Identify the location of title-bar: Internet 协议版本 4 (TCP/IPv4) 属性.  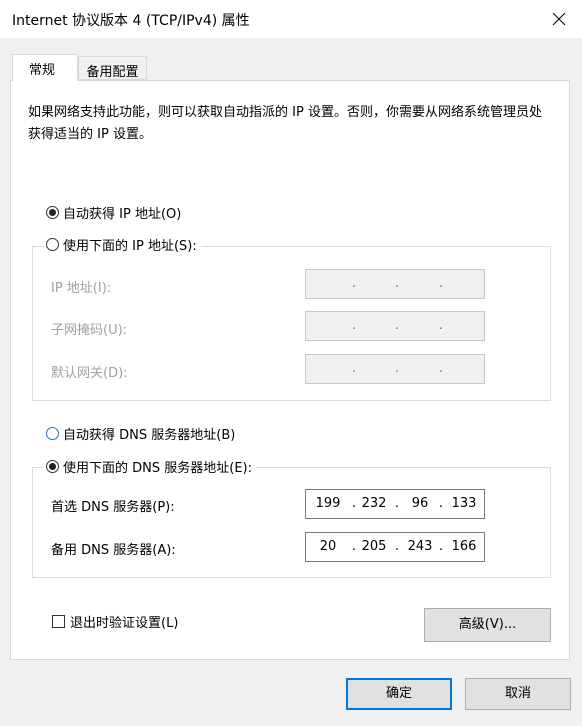
(291, 19).